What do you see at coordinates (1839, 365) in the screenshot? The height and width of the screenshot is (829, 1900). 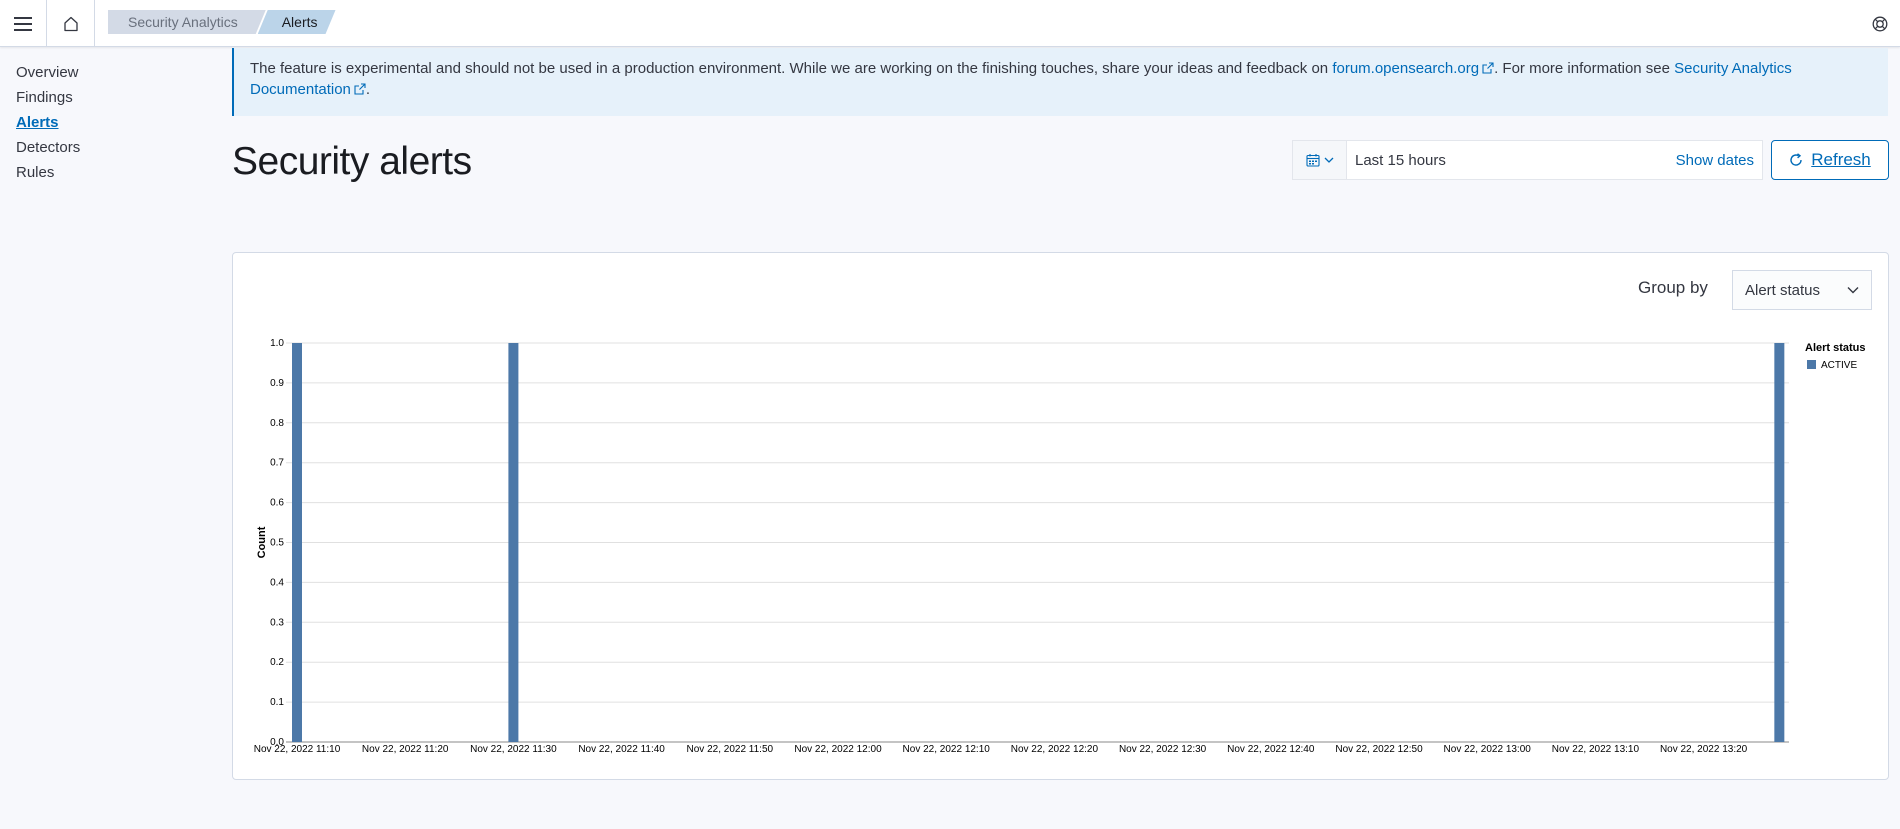 I see `legend-item-label: ACTIVE` at bounding box center [1839, 365].